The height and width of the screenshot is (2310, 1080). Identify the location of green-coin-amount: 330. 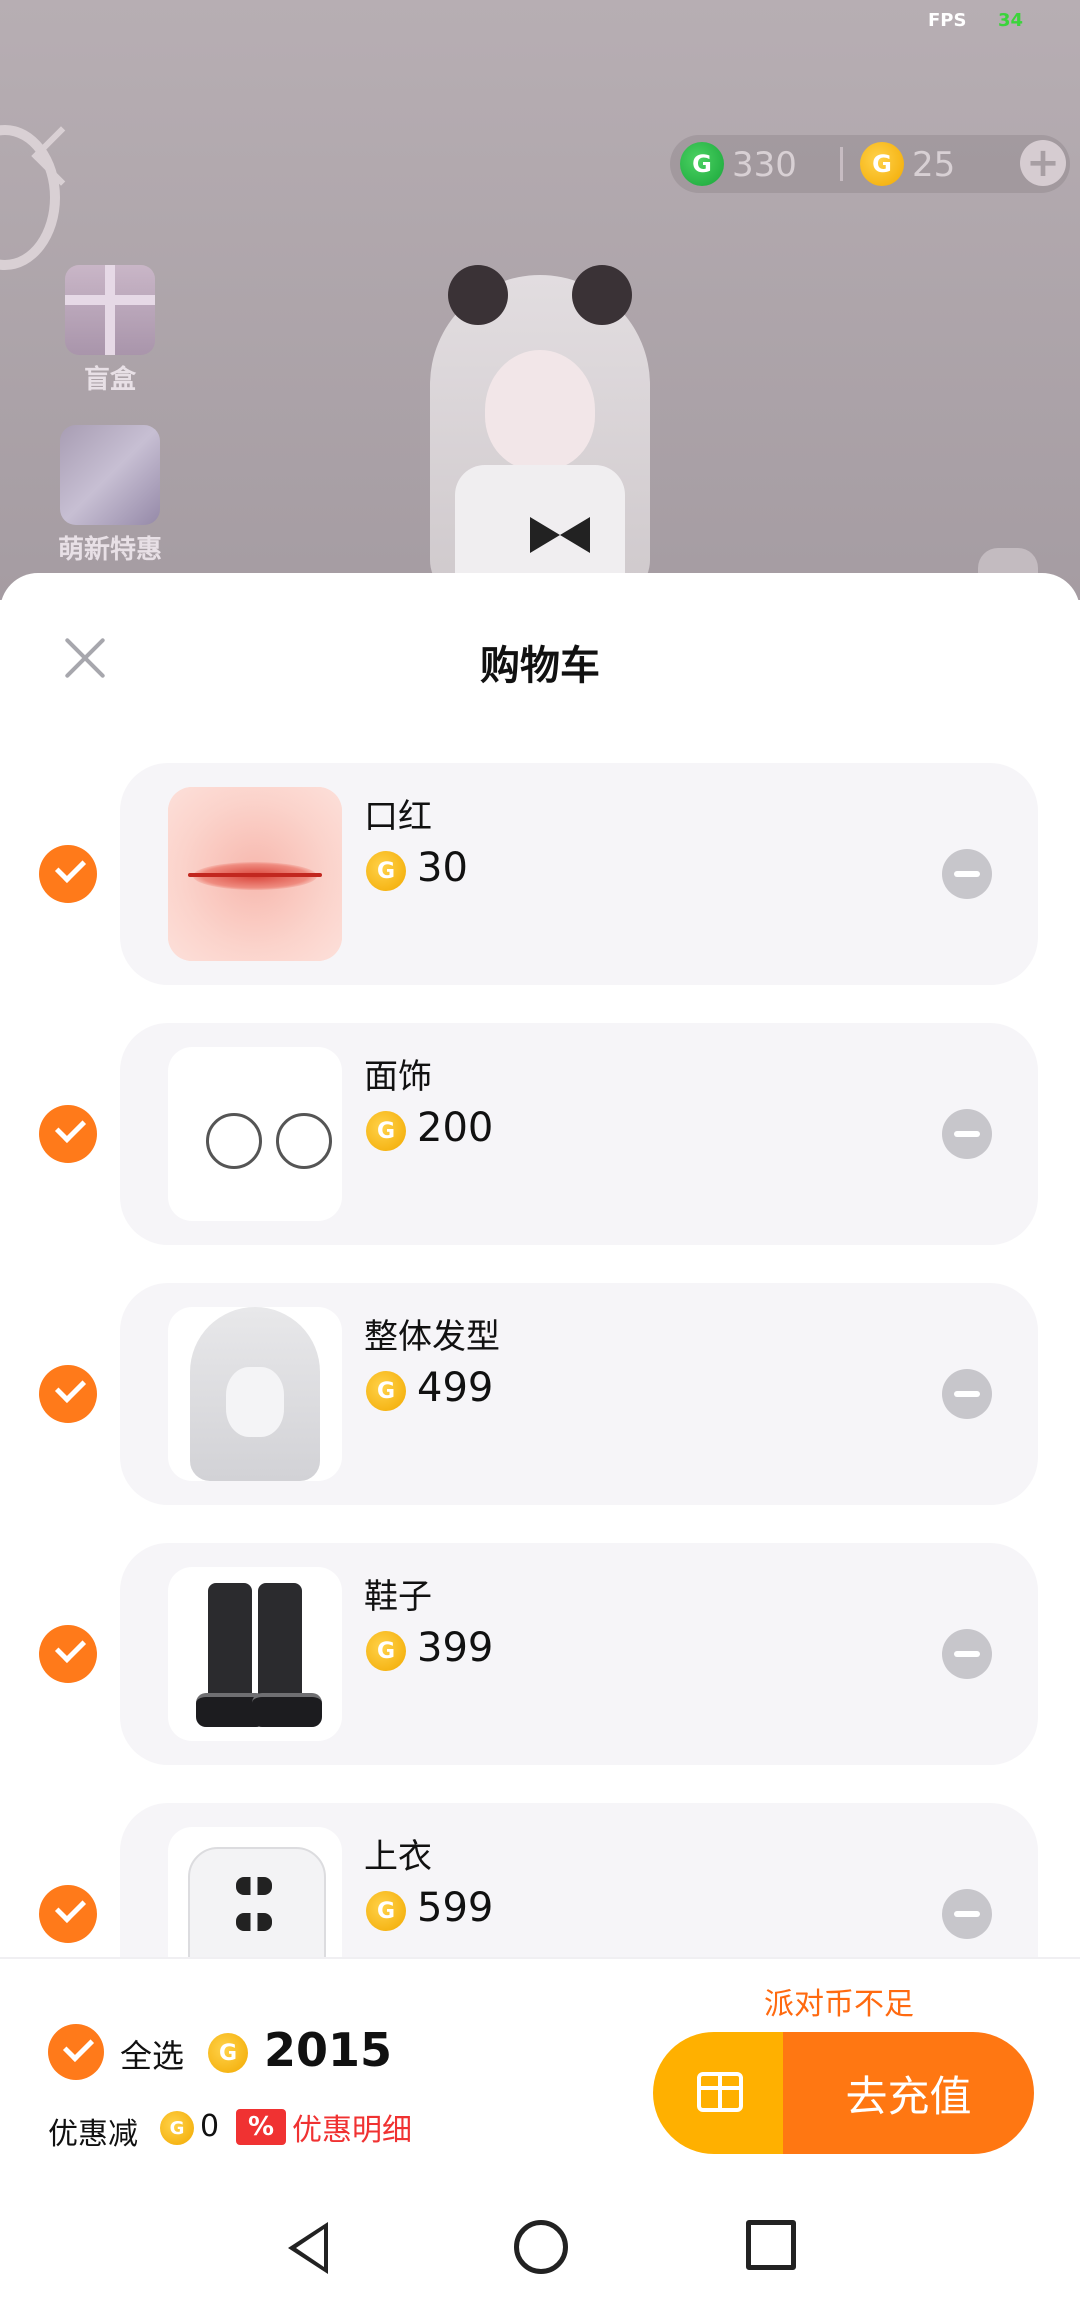
(764, 165).